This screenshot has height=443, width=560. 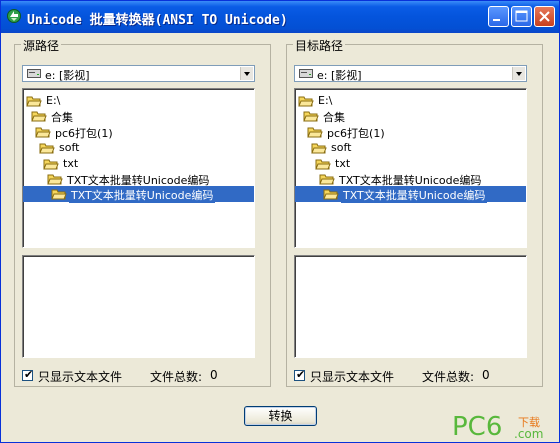 What do you see at coordinates (14, 16) in the screenshot?
I see `app-icon` at bounding box center [14, 16].